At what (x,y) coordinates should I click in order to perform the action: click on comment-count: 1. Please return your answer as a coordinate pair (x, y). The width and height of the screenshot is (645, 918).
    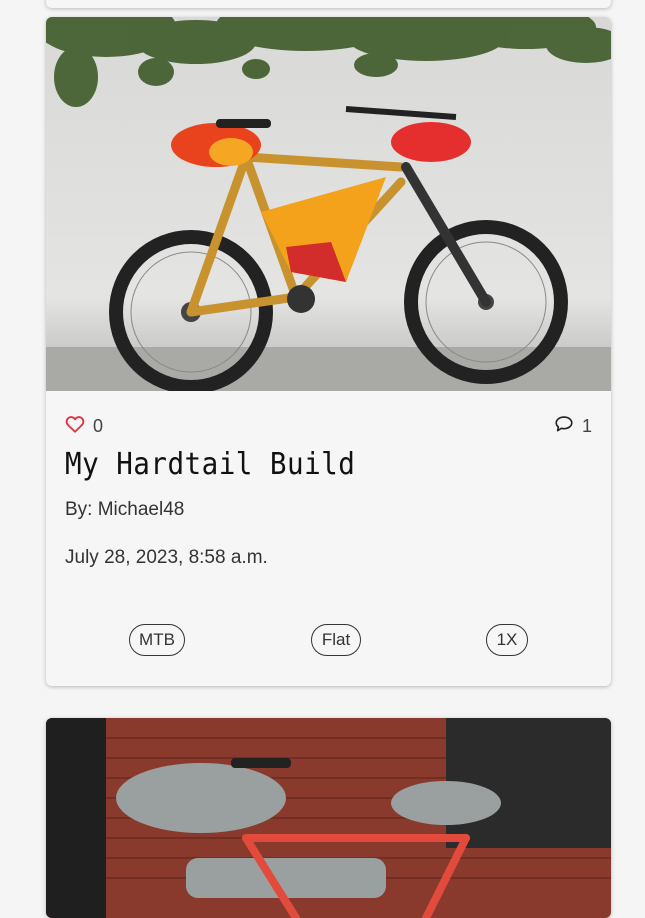
    Looking at the image, I should click on (586, 426).